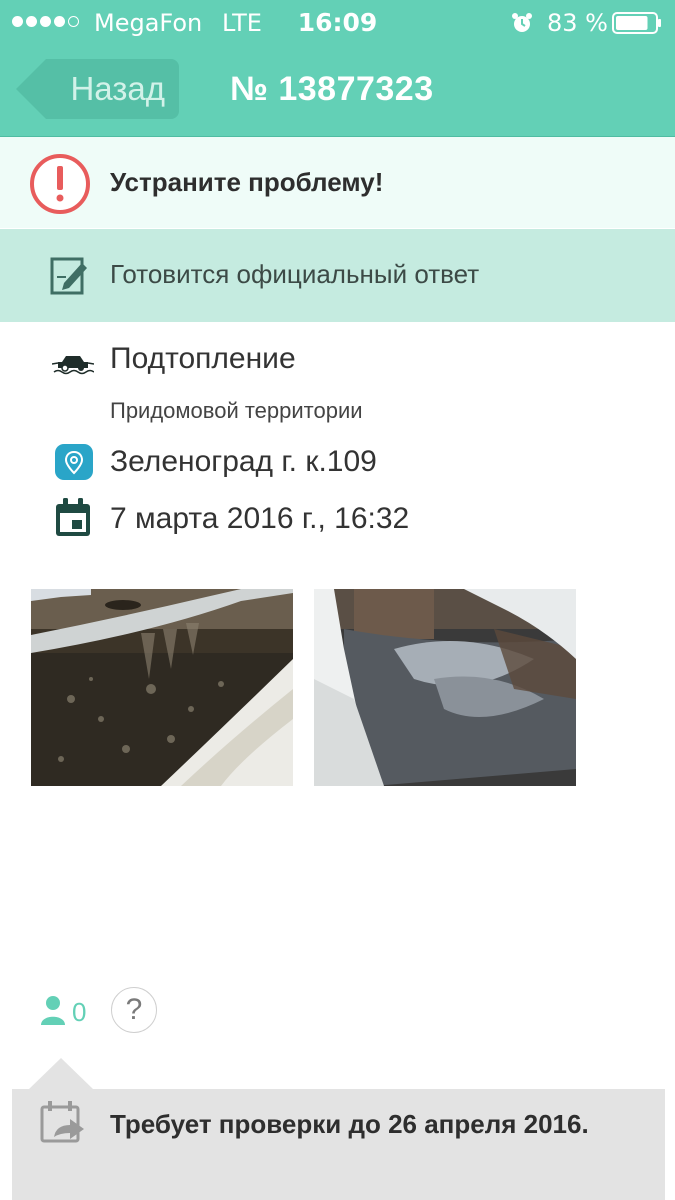 Image resolution: width=675 pixels, height=1200 pixels. What do you see at coordinates (337, 23) in the screenshot?
I see `status-bar: MegaFon LTE 16:09 83 %` at bounding box center [337, 23].